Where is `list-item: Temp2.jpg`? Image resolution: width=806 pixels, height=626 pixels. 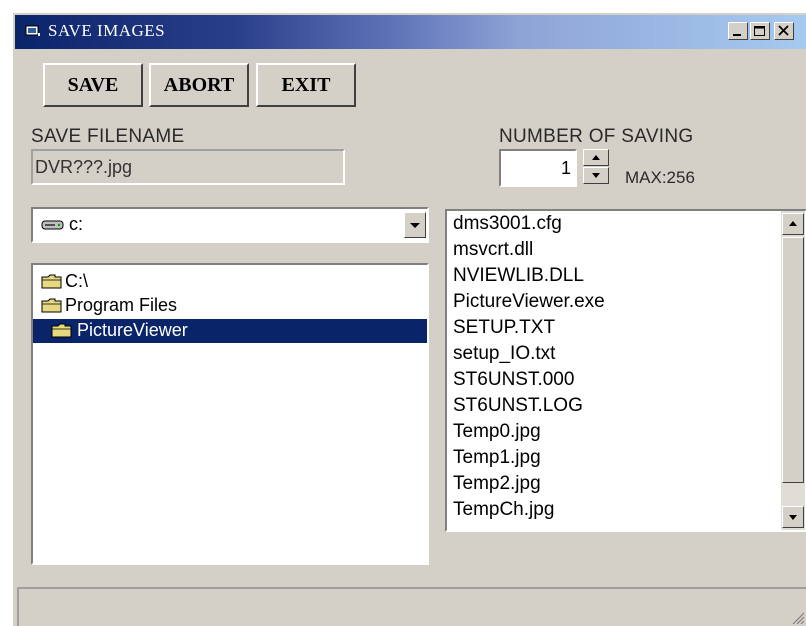 list-item: Temp2.jpg is located at coordinates (497, 486).